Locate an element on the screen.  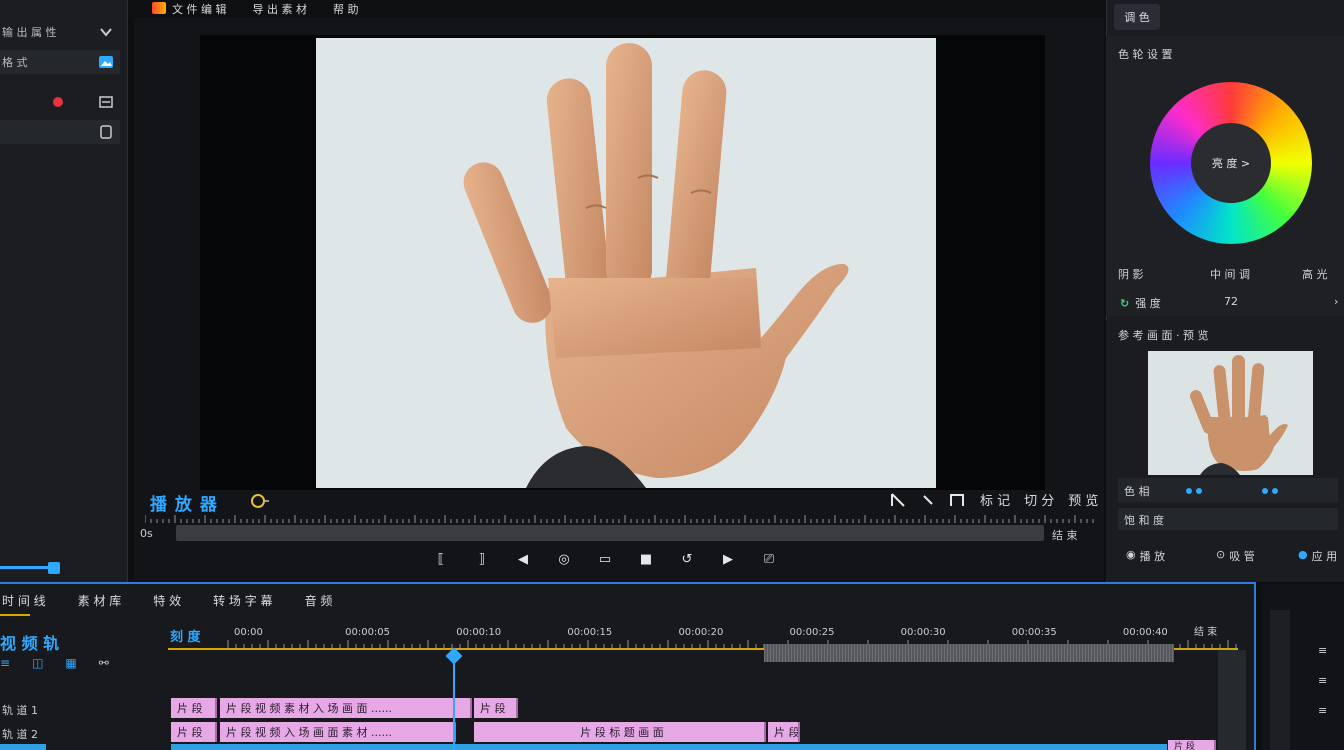
tool-mark: 标 记 is located at coordinates (995, 499).